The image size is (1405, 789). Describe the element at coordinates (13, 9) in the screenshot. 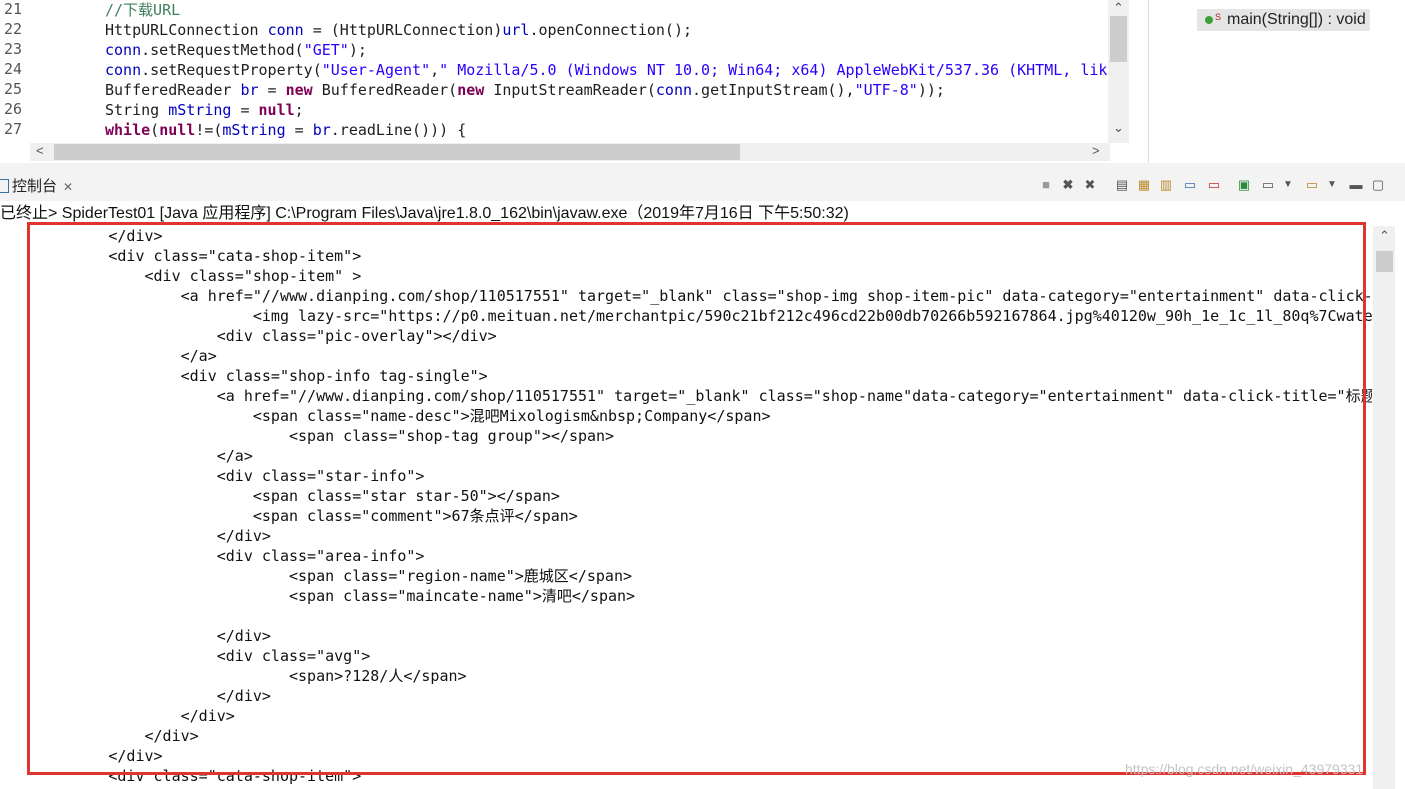

I see `line-number: 21` at that location.